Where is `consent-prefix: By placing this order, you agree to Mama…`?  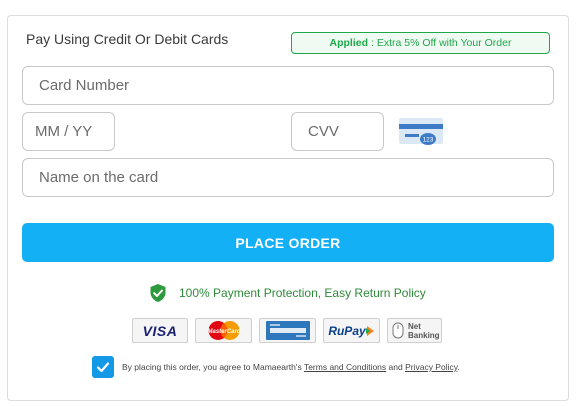 consent-prefix: By placing this order, you agree to Mama… is located at coordinates (213, 367).